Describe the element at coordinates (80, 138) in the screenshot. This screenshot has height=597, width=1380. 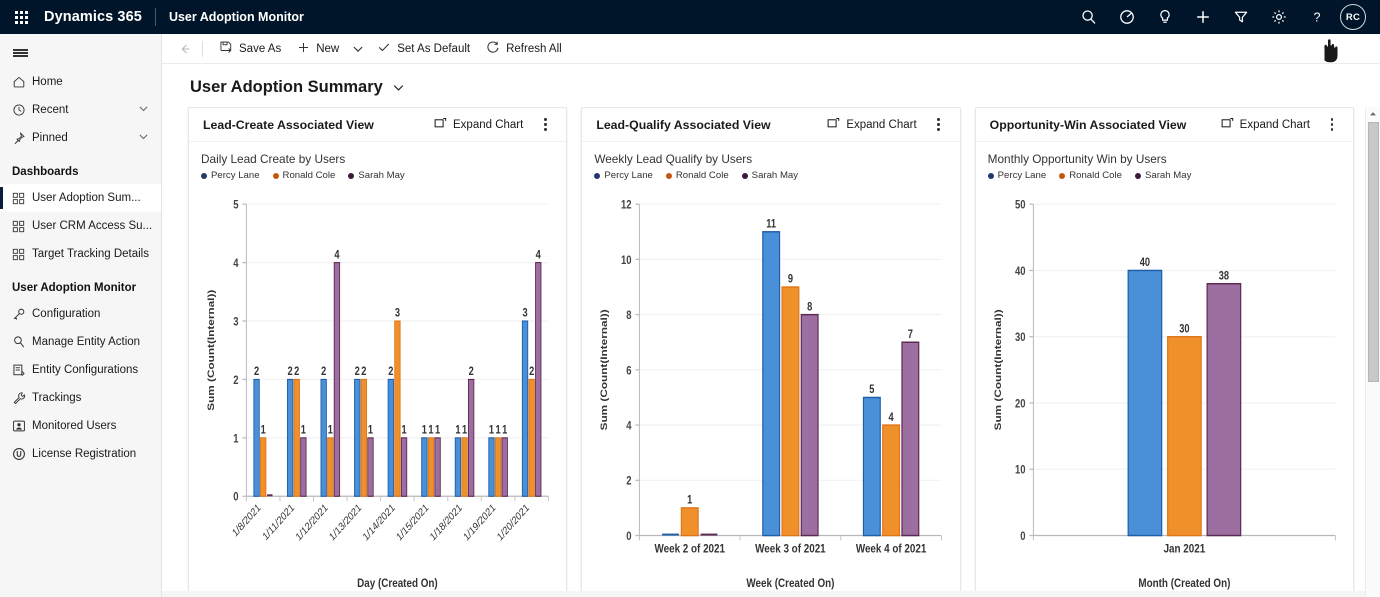
I see `sidebar-item-pinned: Pinned` at that location.